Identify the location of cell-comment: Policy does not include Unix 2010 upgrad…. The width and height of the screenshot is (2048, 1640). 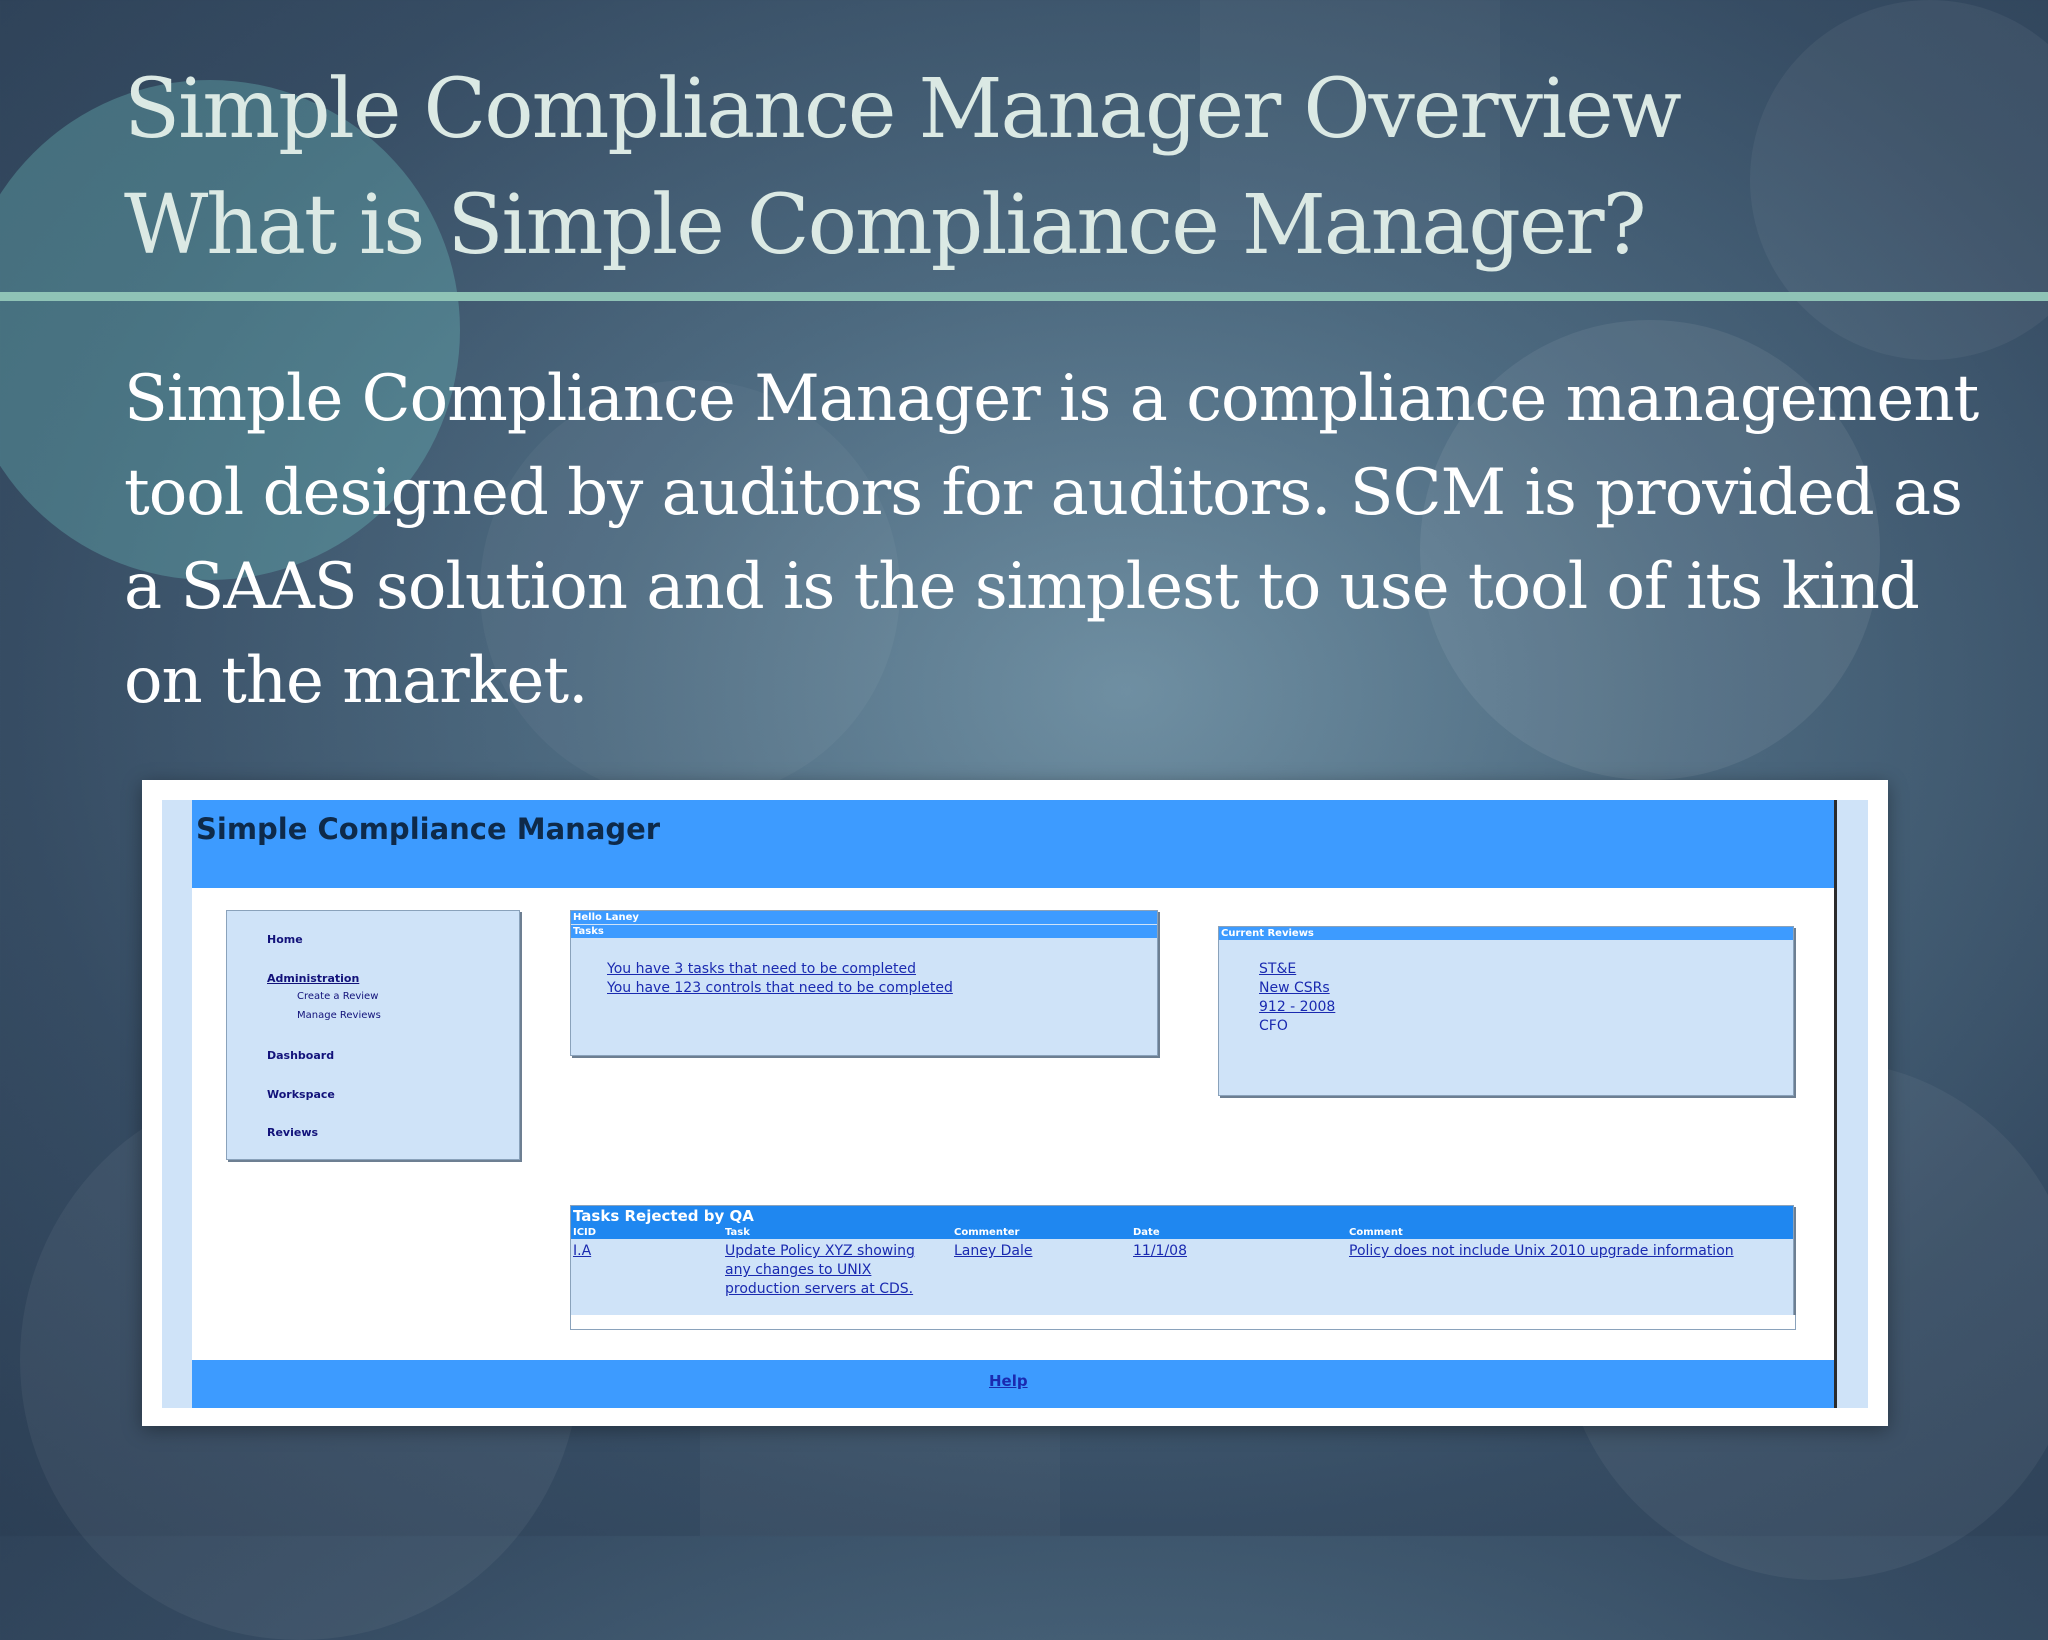
(1541, 1251).